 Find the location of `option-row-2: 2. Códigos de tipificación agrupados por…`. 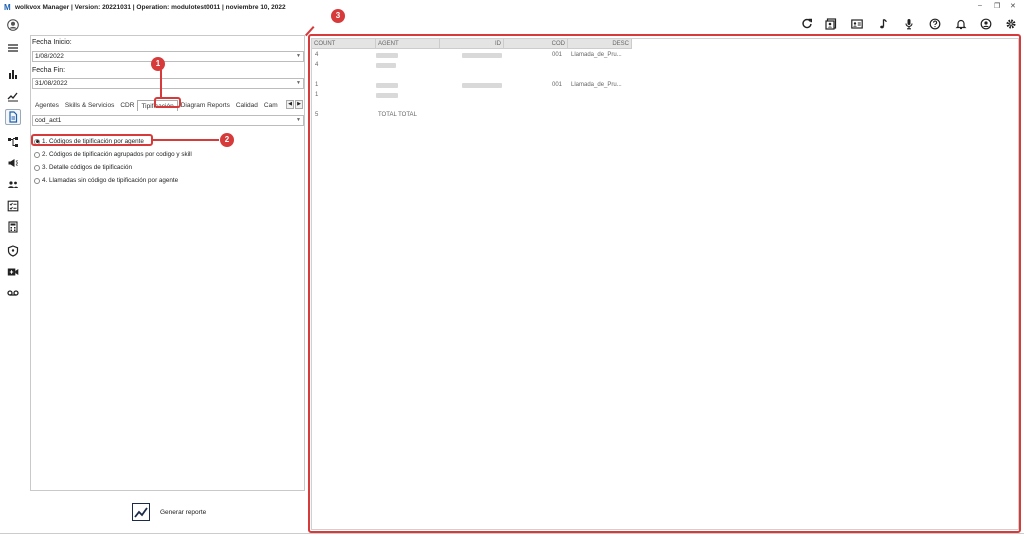

option-row-2: 2. Códigos de tipificación agrupados por… is located at coordinates (113, 154).